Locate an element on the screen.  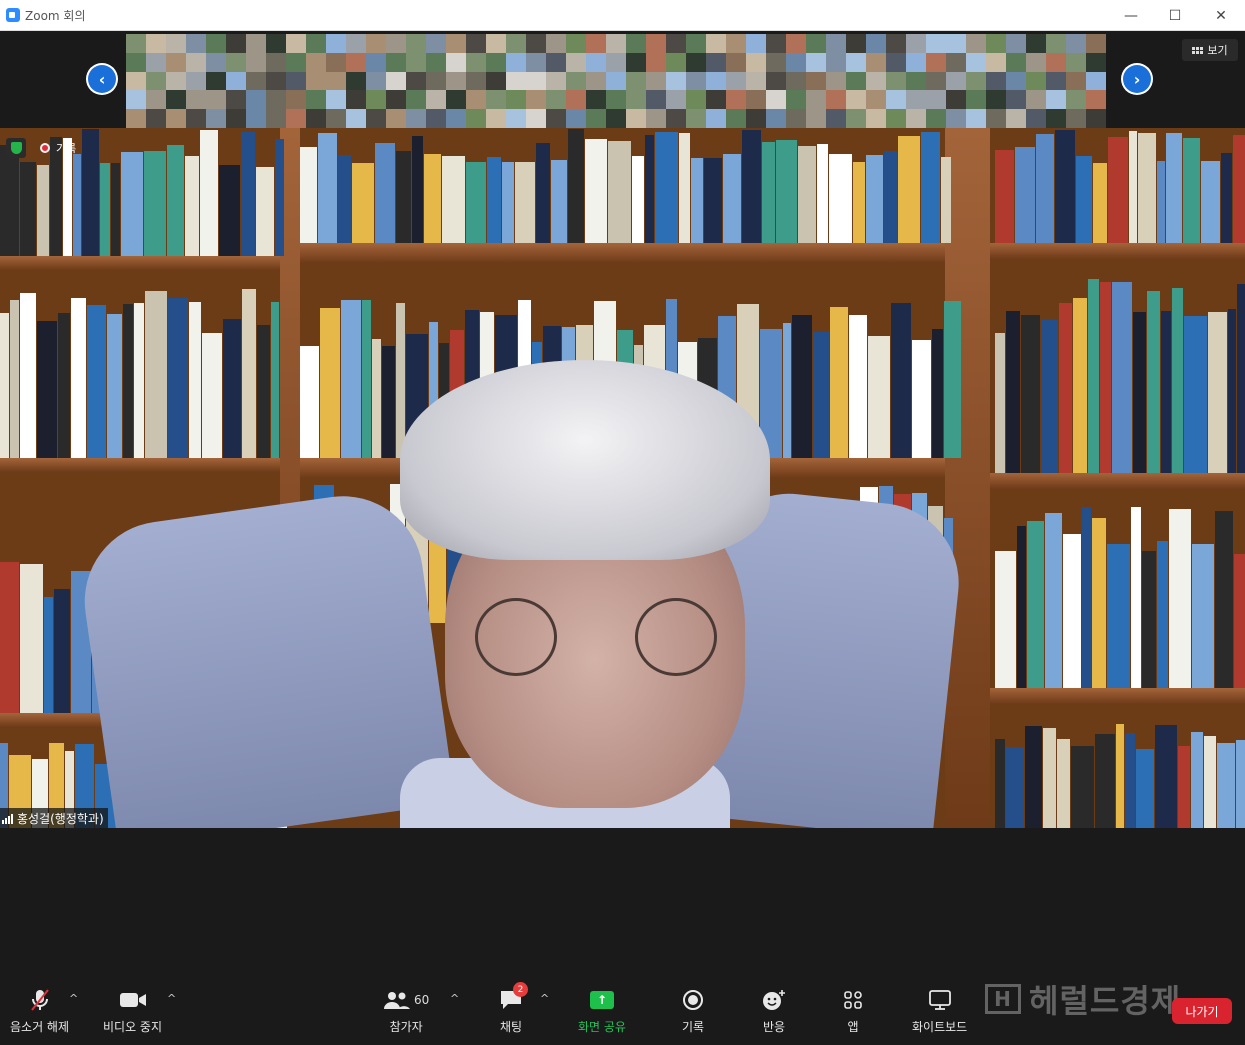
record-icon is located at coordinates (693, 1000).